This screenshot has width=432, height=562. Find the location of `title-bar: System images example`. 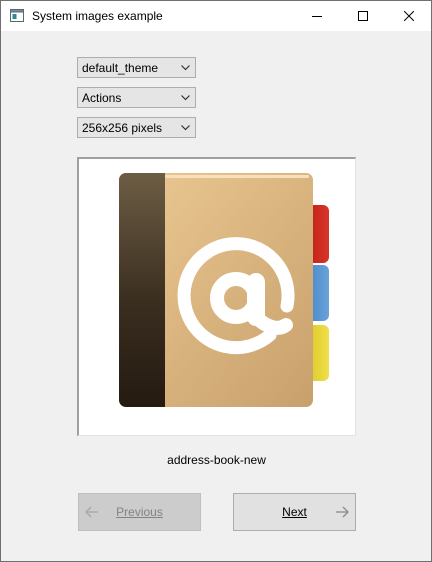

title-bar: System images example is located at coordinates (216, 16).